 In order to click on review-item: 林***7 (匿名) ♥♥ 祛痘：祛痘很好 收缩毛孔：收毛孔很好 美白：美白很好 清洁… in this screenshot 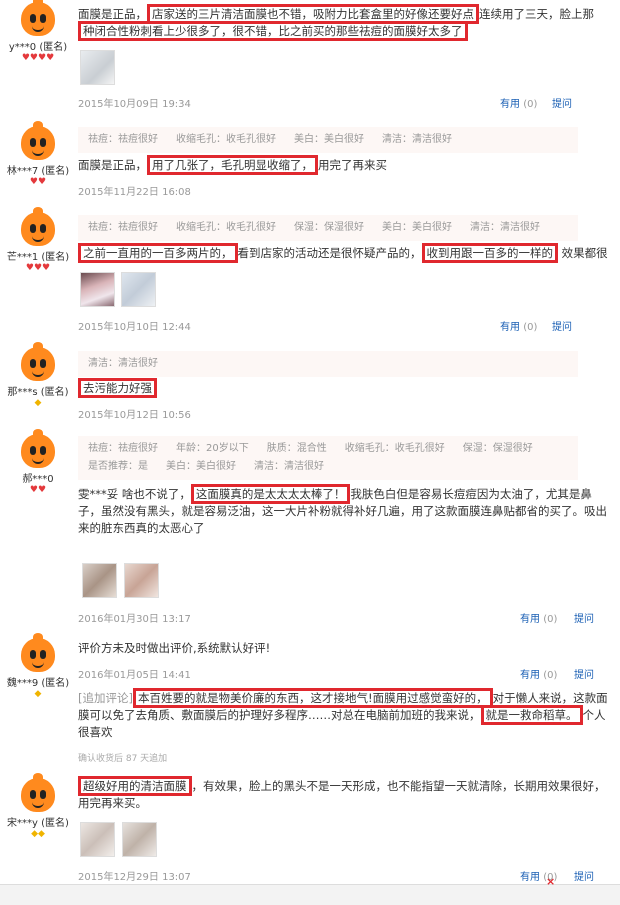, I will do `click(310, 161)`.